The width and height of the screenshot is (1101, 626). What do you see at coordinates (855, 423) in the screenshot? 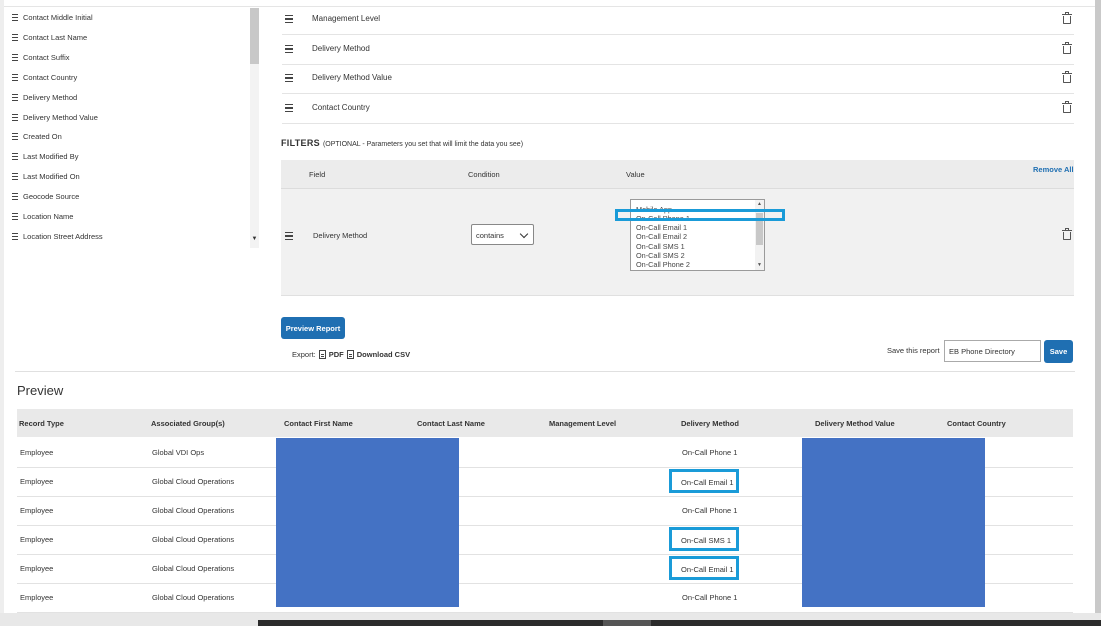
I see `column-header: Delivery Method Value` at bounding box center [855, 423].